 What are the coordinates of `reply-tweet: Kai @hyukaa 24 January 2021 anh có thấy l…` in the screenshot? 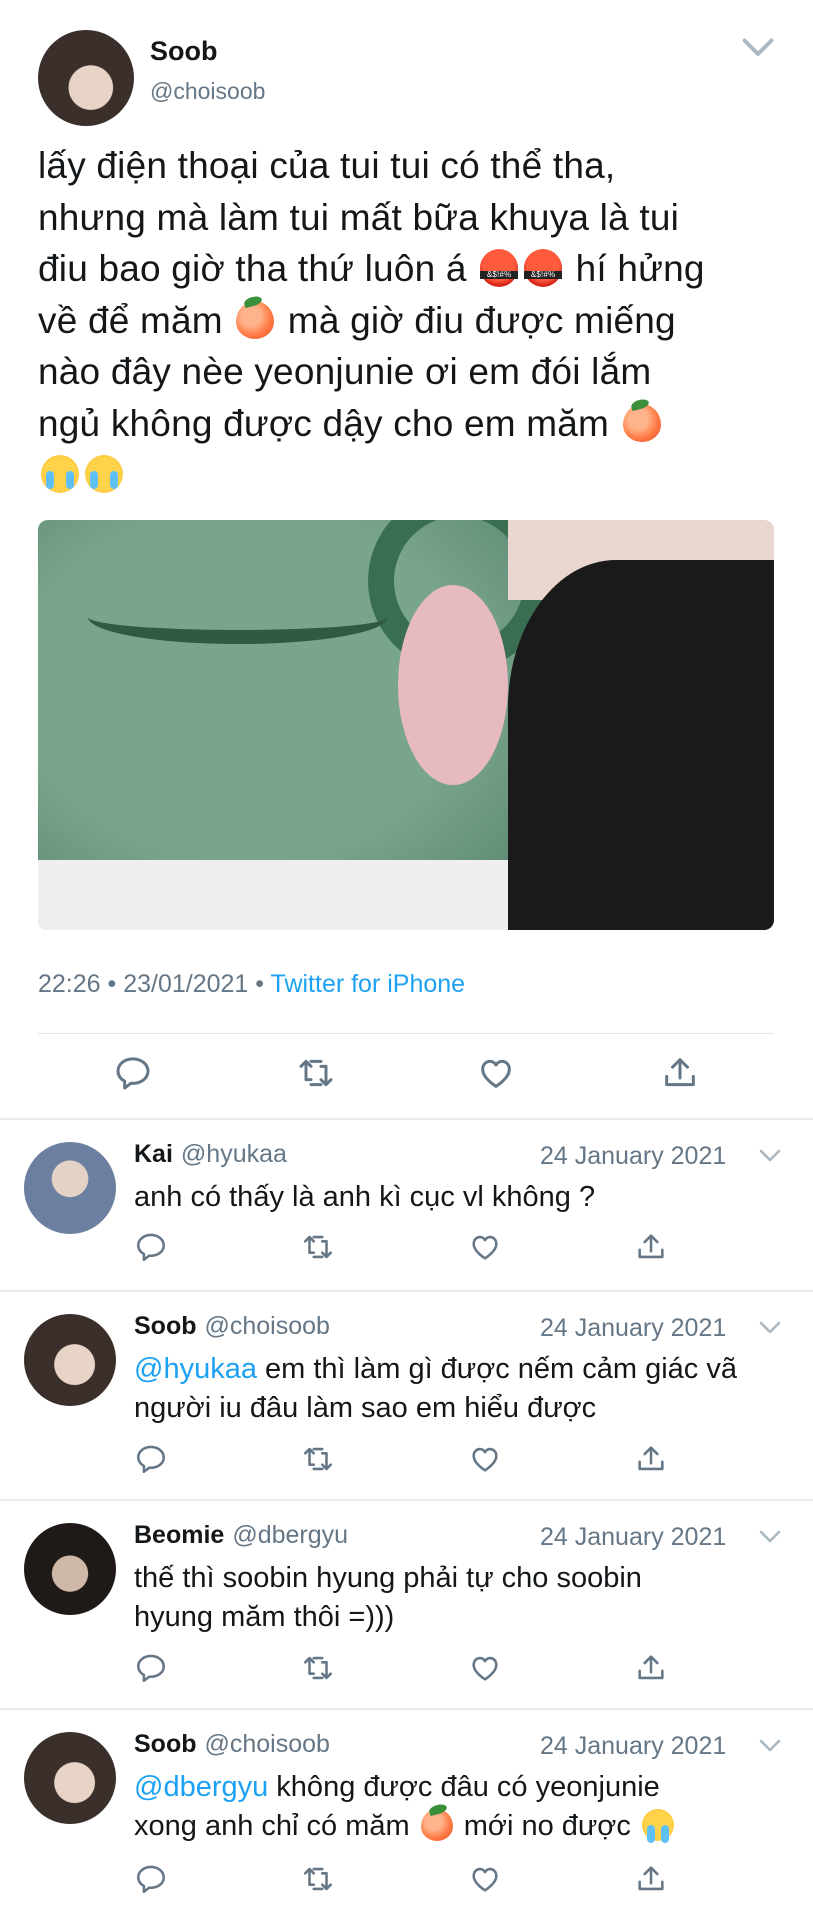 It's located at (406, 1206).